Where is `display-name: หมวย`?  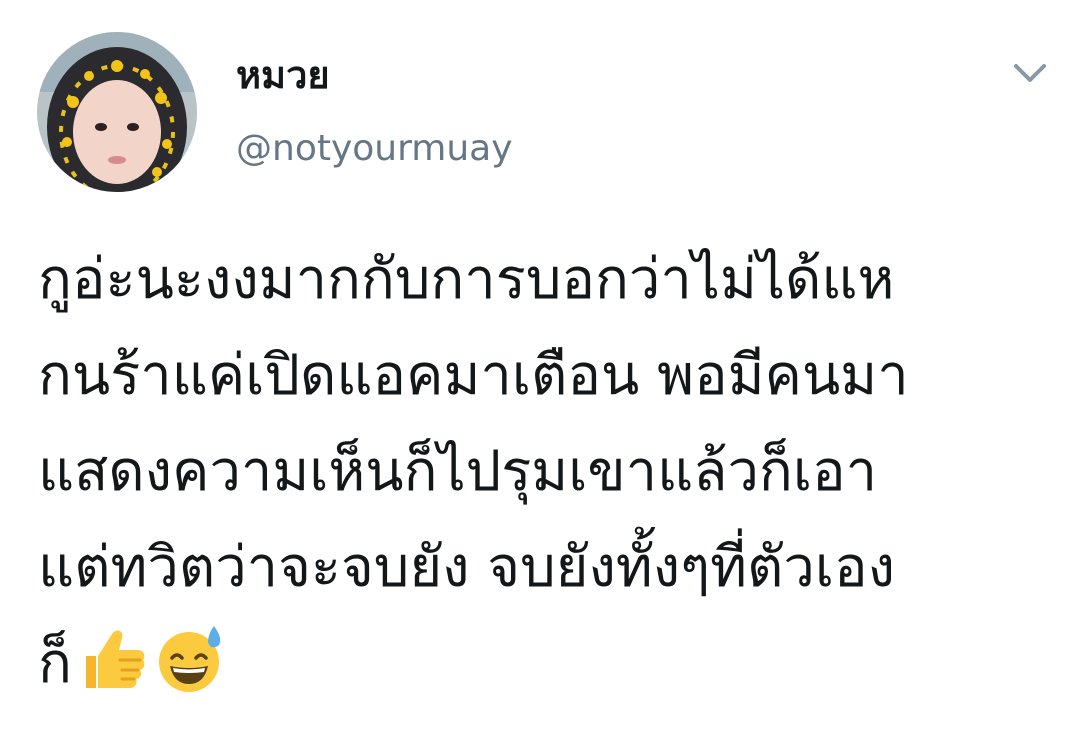
display-name: หมวย is located at coordinates (283, 75).